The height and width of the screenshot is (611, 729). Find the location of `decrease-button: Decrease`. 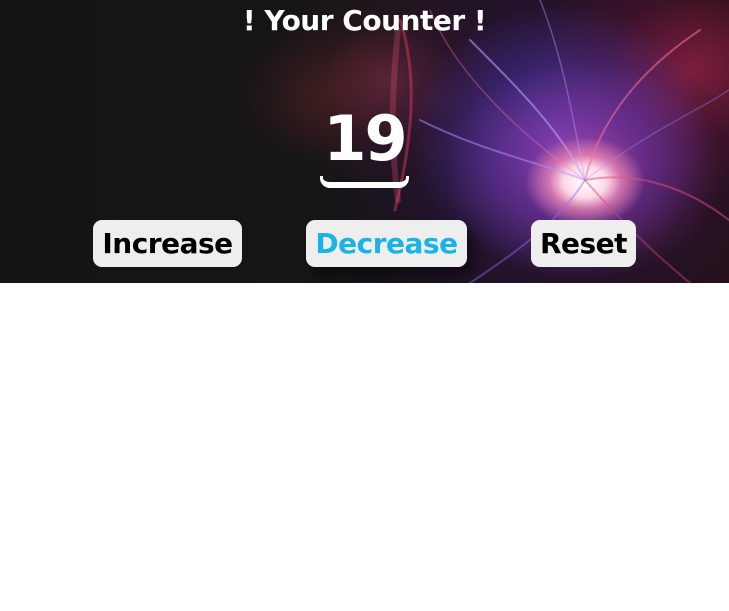

decrease-button: Decrease is located at coordinates (386, 243).